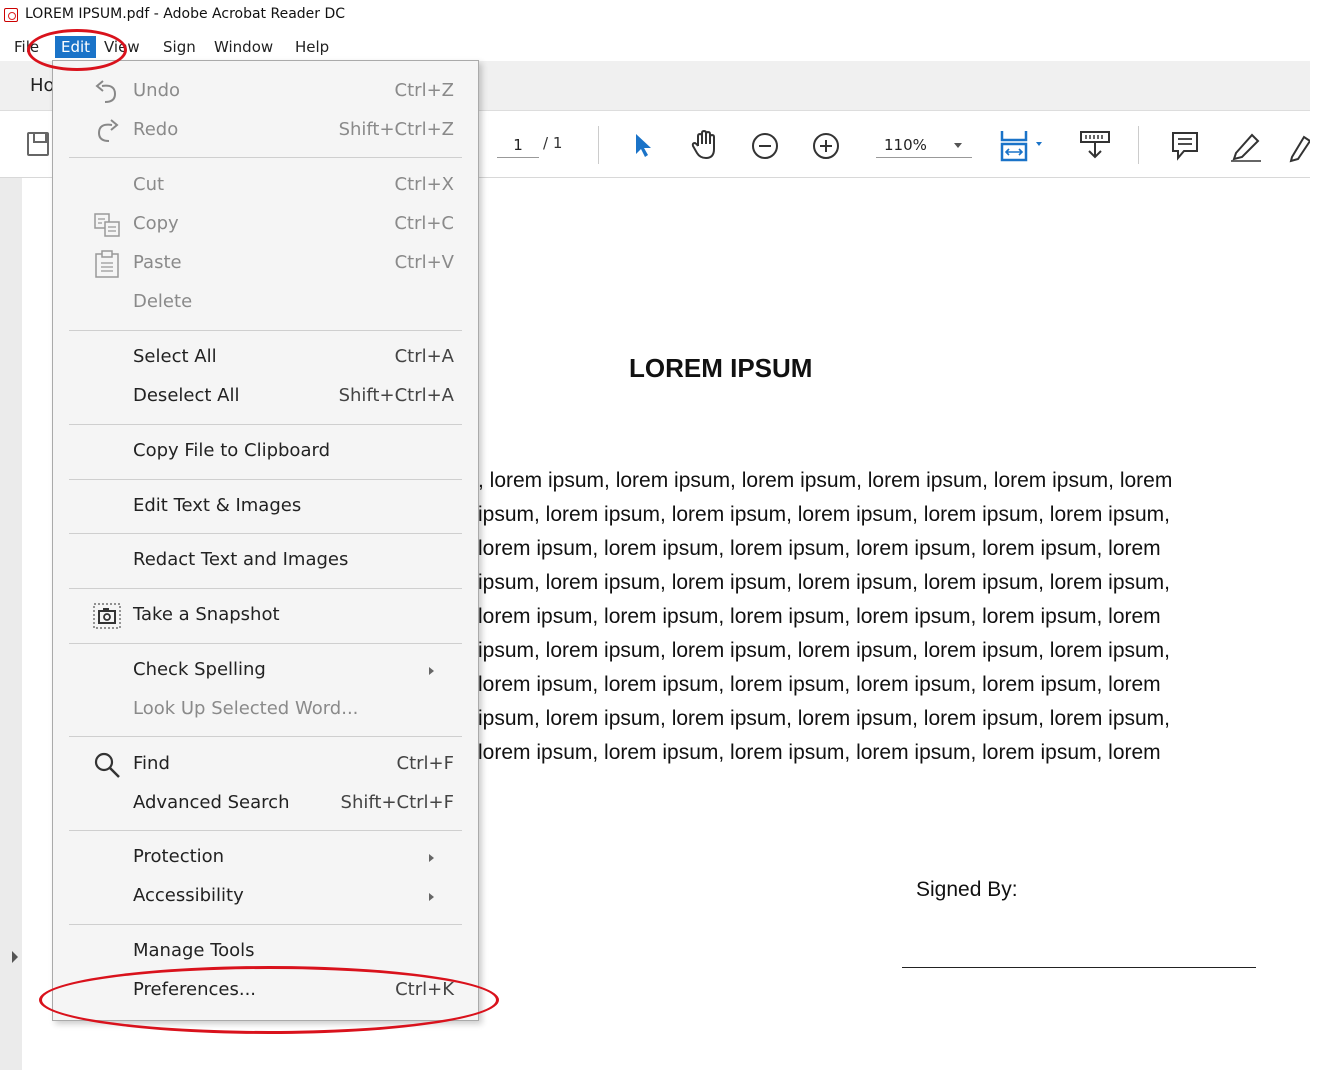 This screenshot has width=1319, height=1070. Describe the element at coordinates (149, 184) in the screenshot. I see `menu-item-label: Cut` at that location.